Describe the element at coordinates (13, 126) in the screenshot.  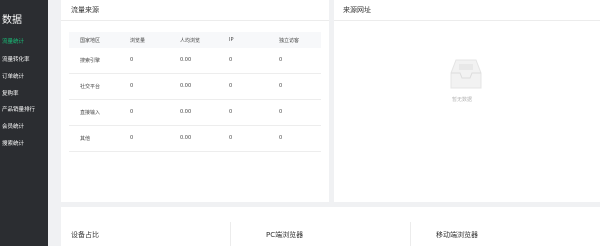
I see `sidebar-item-member-stats: 会员统计` at that location.